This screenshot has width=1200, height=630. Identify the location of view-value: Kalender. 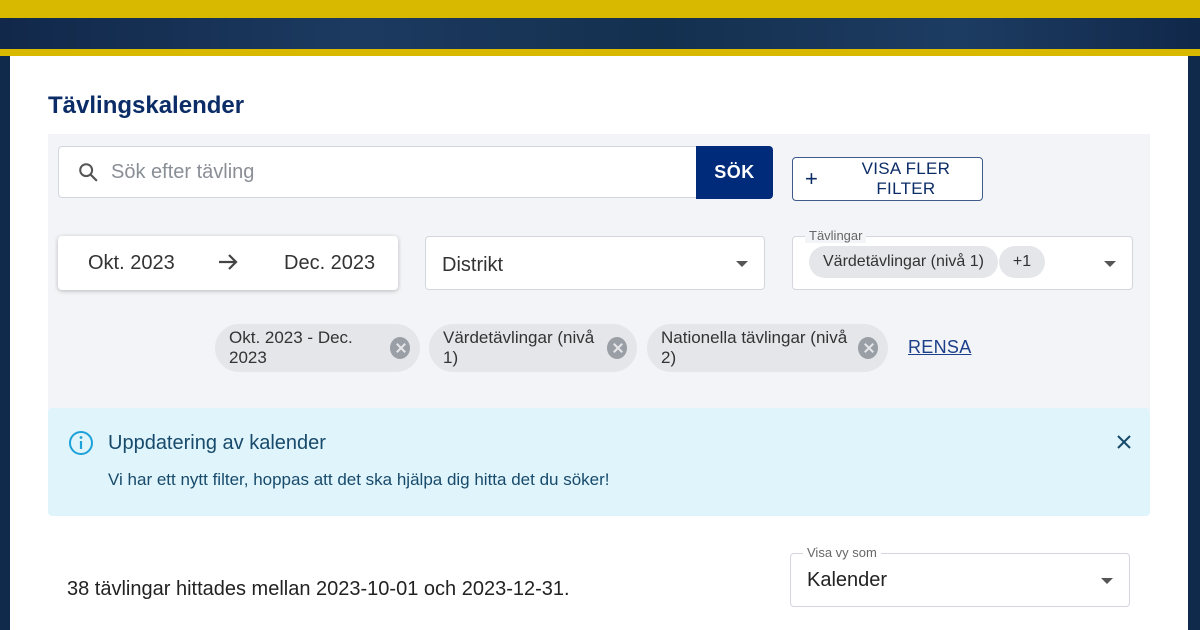
(847, 580).